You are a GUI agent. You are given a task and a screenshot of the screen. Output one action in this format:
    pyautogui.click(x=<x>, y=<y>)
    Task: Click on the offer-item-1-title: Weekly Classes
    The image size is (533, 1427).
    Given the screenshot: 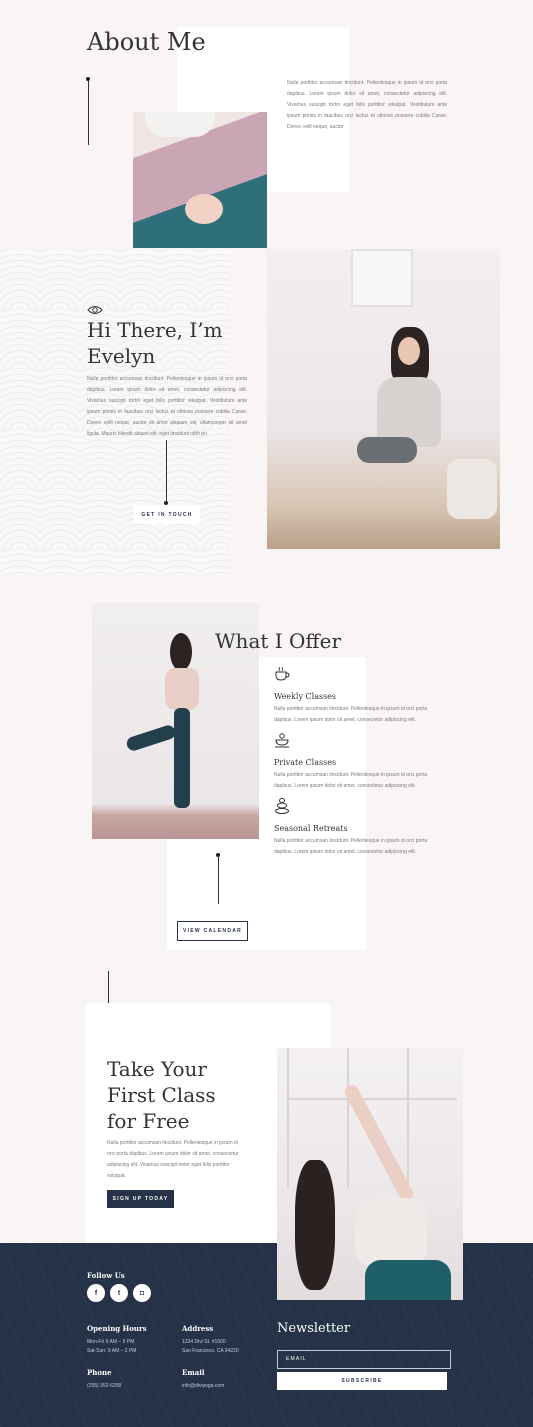 What is the action you would take?
    pyautogui.click(x=305, y=696)
    